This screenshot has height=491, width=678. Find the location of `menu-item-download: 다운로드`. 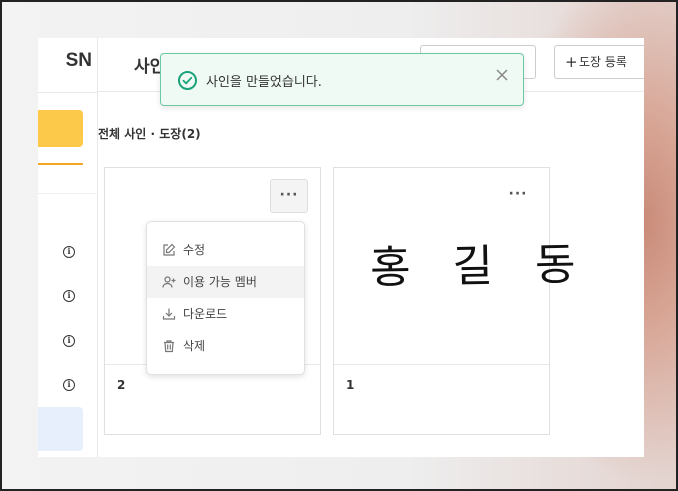

menu-item-download: 다운로드 is located at coordinates (225, 314).